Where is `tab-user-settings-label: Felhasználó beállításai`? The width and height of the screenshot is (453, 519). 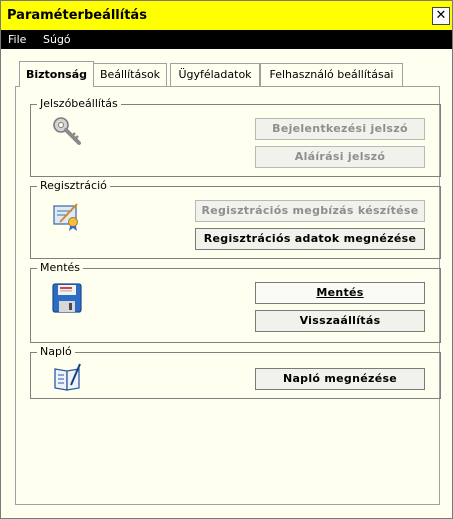 tab-user-settings-label: Felhasználó beállításai is located at coordinates (331, 74).